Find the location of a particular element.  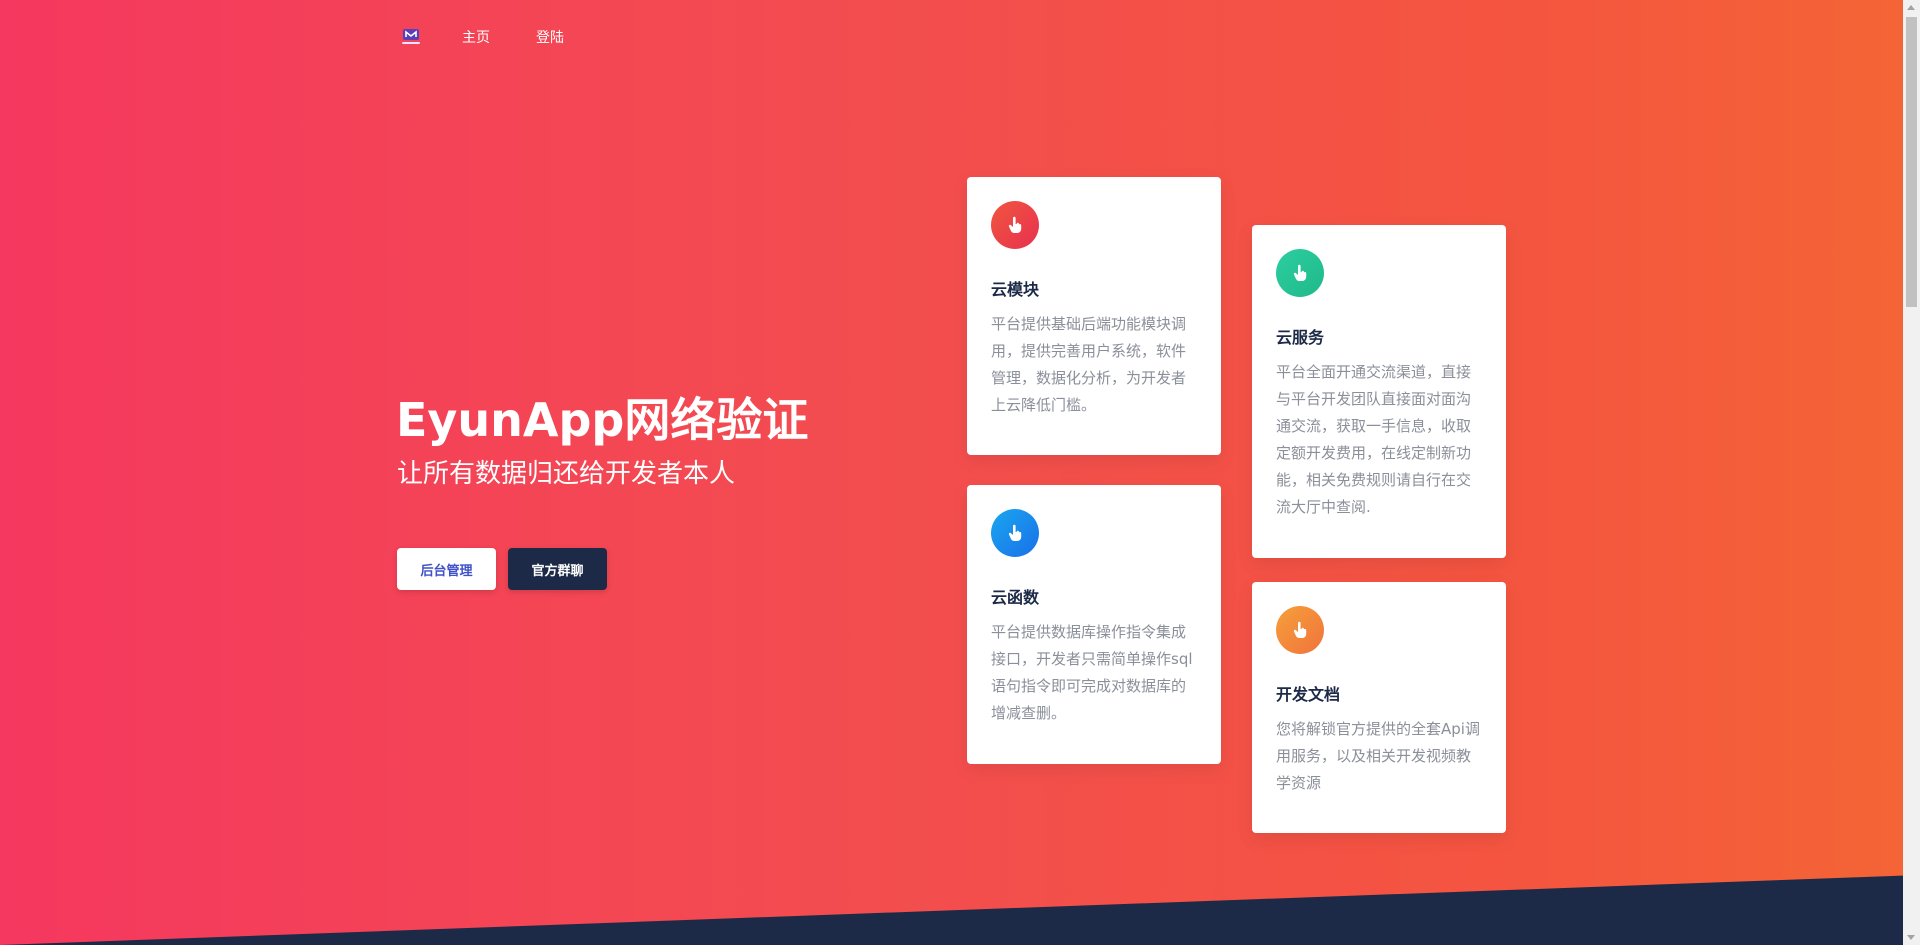

card-title: 云模块 is located at coordinates (1015, 289).